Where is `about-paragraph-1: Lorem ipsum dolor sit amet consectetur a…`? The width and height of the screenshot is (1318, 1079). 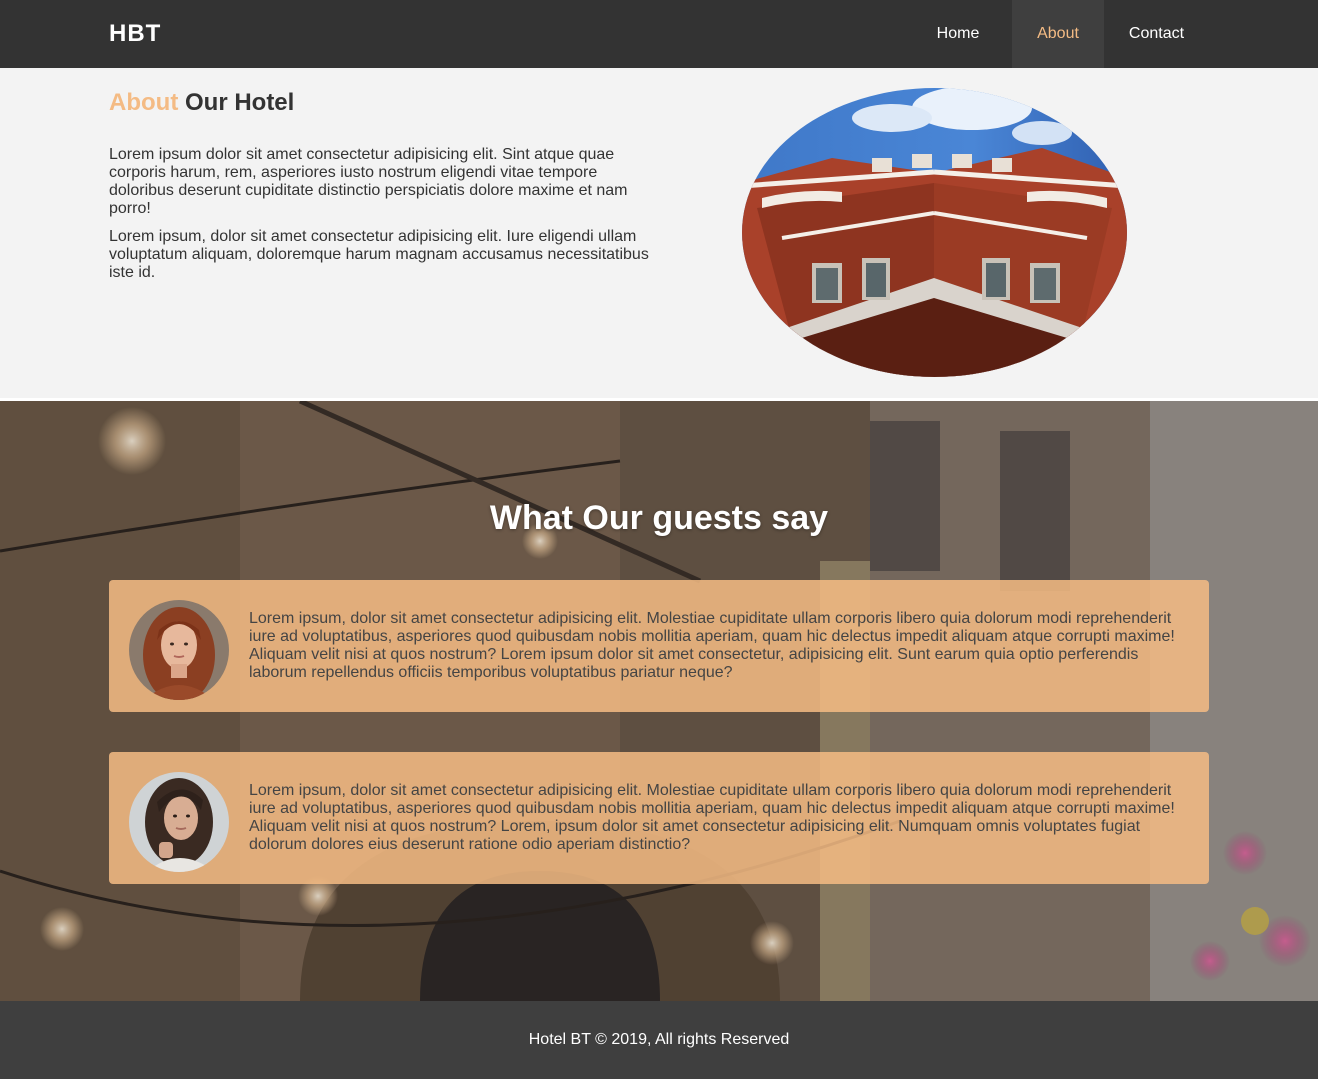 about-paragraph-1: Lorem ipsum dolor sit amet consectetur a… is located at coordinates (368, 181).